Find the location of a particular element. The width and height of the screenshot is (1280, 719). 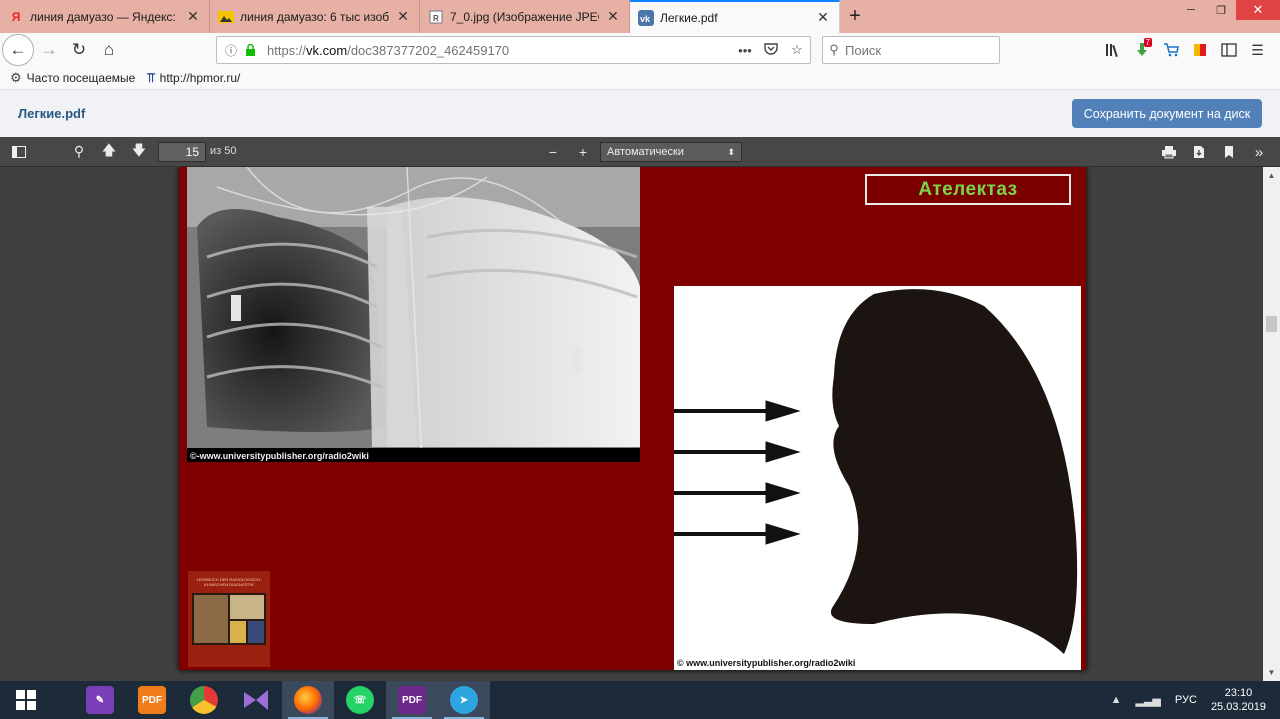

zoom-in-icon: + is located at coordinates (583, 152).